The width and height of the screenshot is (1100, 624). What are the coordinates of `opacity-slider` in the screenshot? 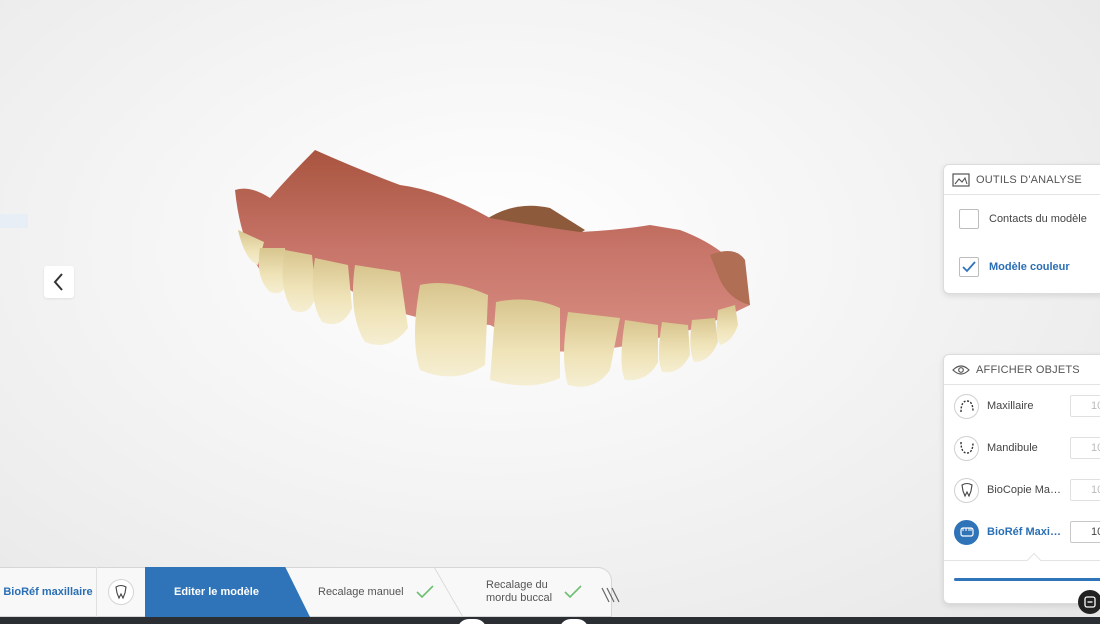 It's located at (1027, 579).